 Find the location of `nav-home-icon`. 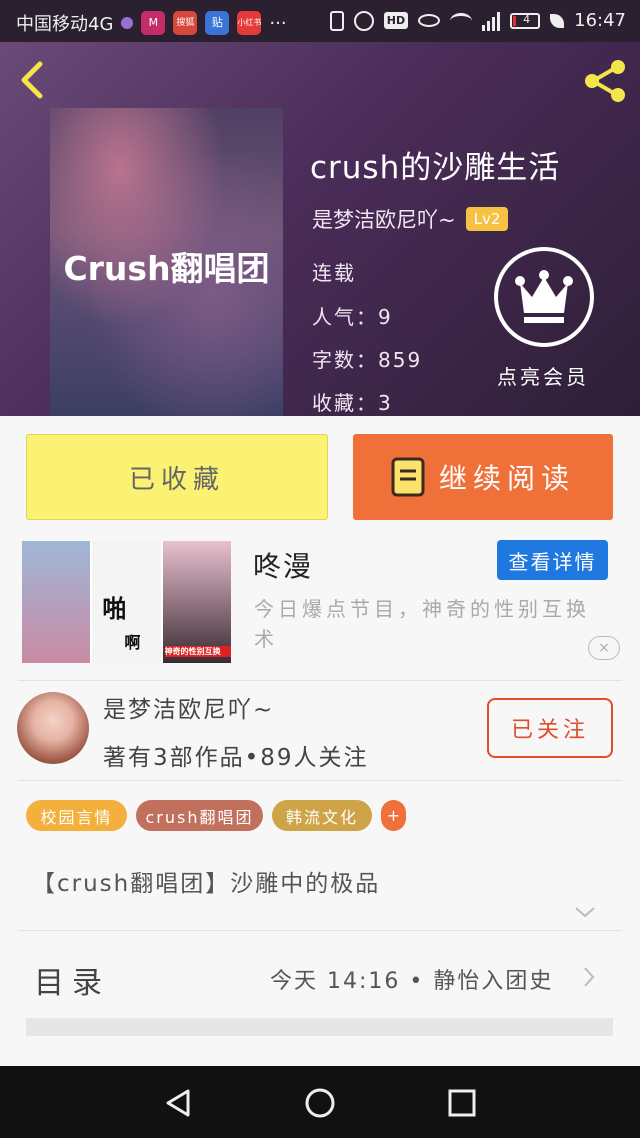

nav-home-icon is located at coordinates (320, 1103).